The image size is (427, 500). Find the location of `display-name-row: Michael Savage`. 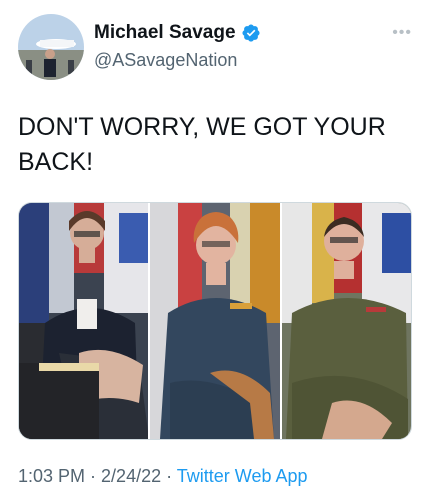

display-name-row: Michael Savage is located at coordinates (177, 33).